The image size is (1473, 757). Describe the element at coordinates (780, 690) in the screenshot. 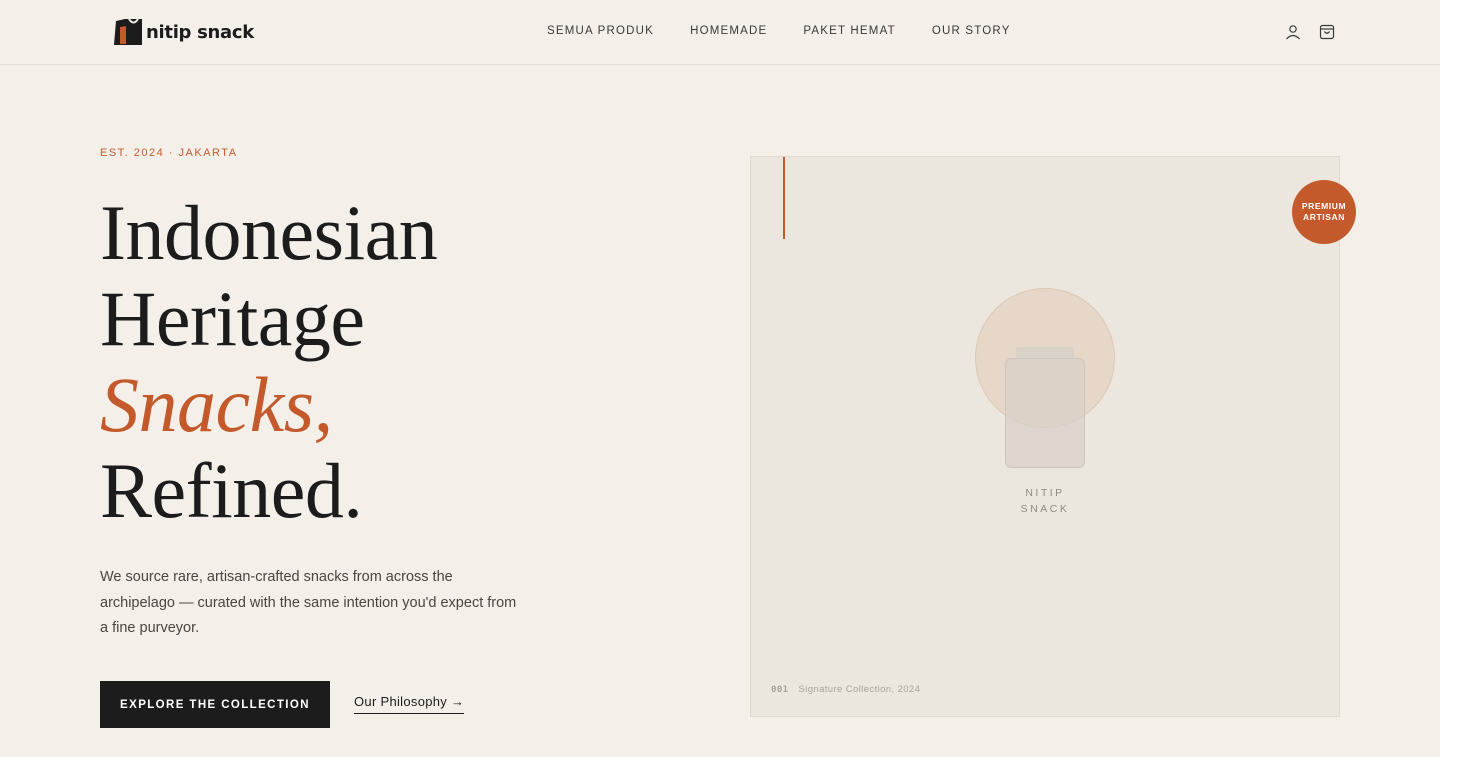

I see `caption-number: 001` at that location.